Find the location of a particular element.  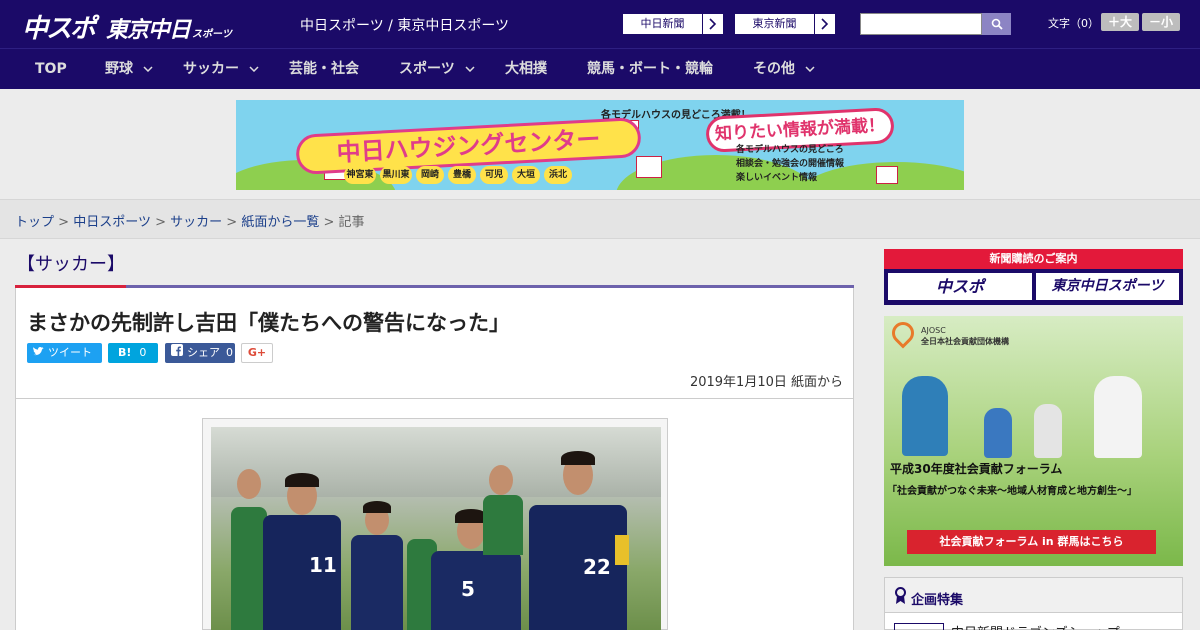

font-smaller-button: －小 is located at coordinates (1161, 22).